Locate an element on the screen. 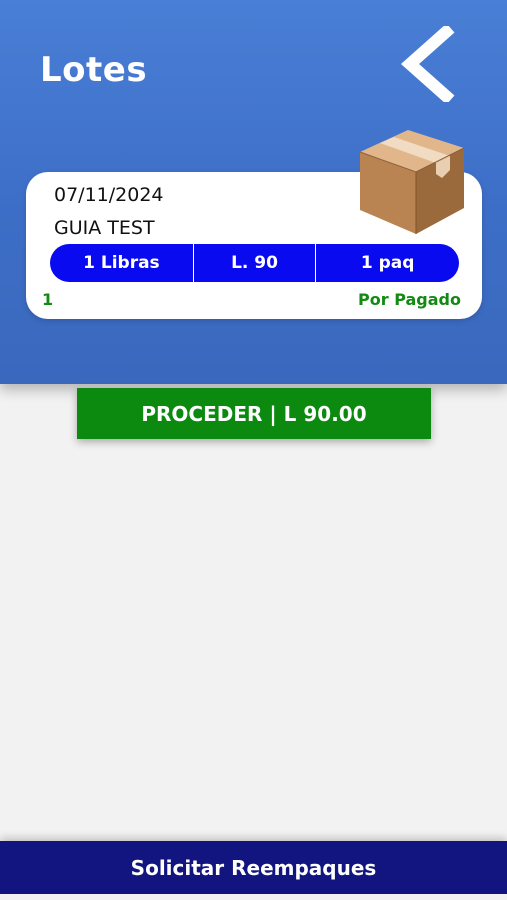 This screenshot has width=507, height=900. lot-guide-name: GUIA TEST is located at coordinates (104, 228).